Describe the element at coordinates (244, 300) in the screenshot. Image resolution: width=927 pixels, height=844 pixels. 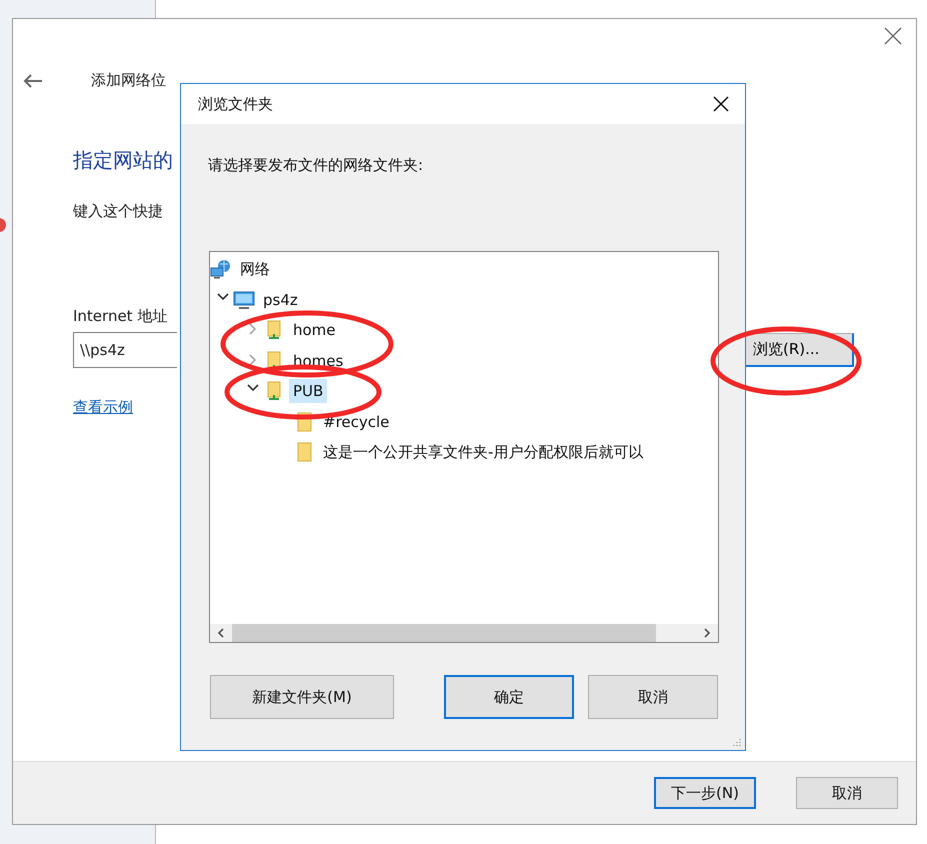
I see `computer-icon` at that location.